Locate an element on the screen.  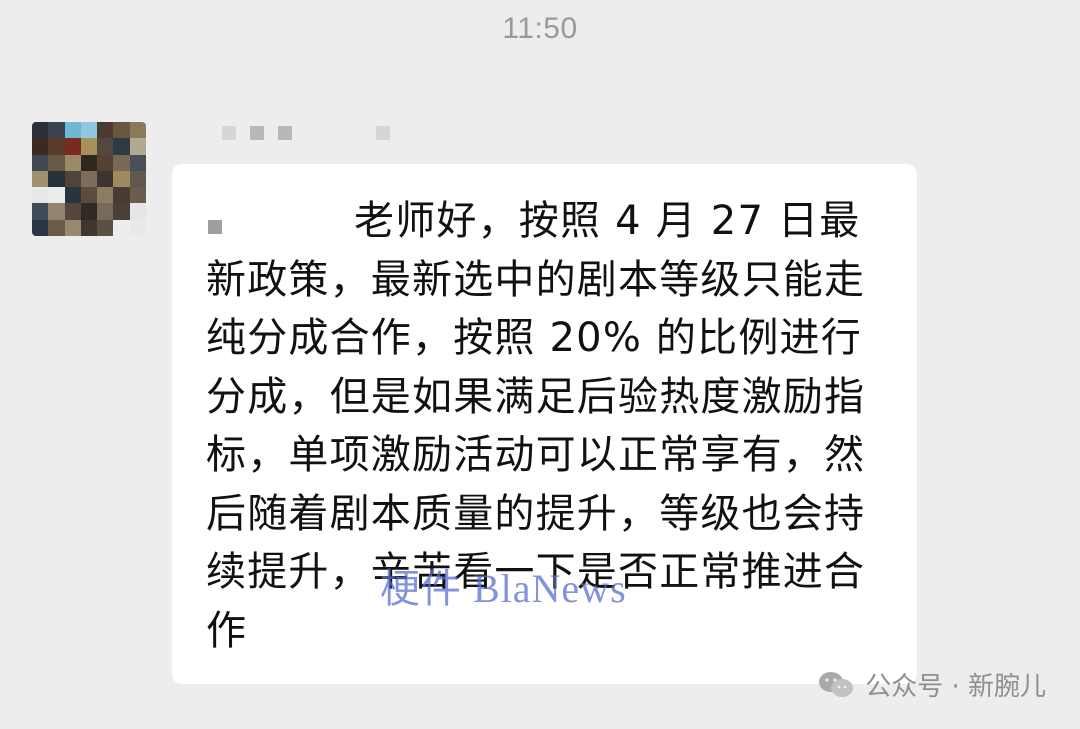
message-timestamp: 11:50 is located at coordinates (540, 28).